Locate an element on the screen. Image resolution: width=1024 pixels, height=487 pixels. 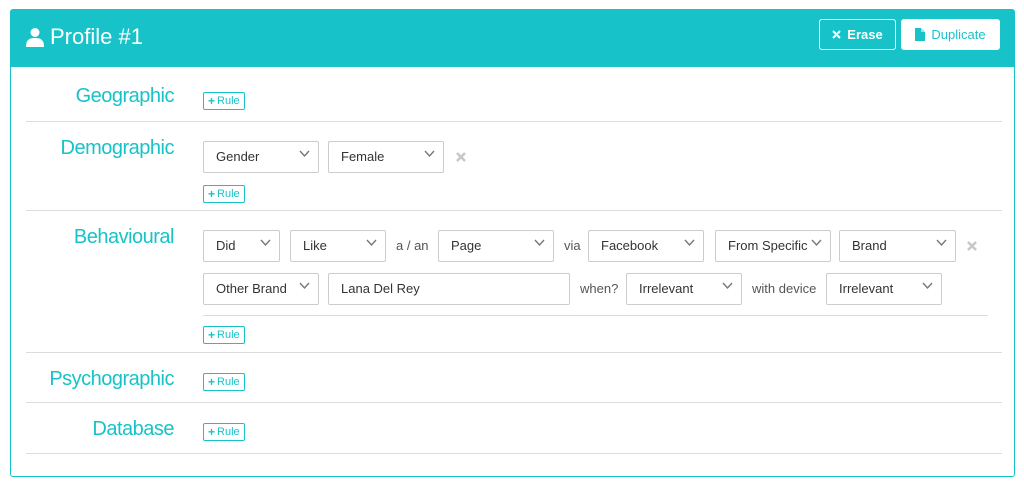
section-label: Database is located at coordinates (133, 429).